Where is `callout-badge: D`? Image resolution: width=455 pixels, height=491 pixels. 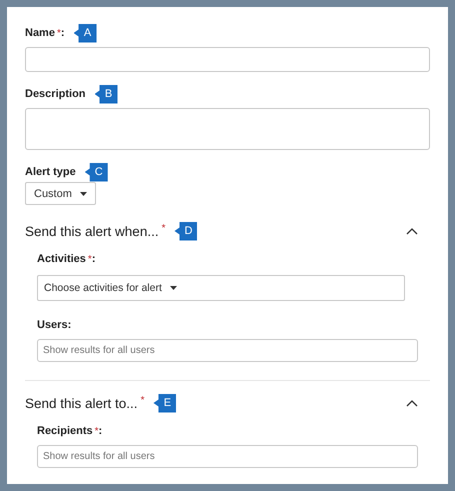
callout-badge: D is located at coordinates (186, 231).